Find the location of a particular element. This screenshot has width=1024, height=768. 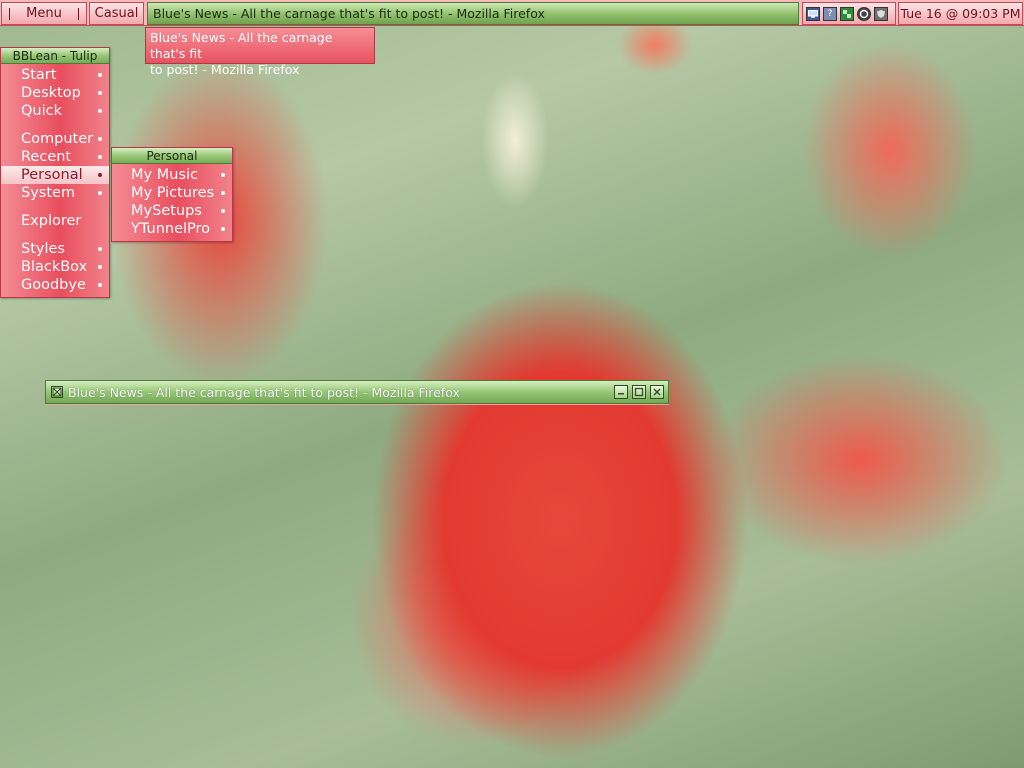

left-separator is located at coordinates (9, 14).